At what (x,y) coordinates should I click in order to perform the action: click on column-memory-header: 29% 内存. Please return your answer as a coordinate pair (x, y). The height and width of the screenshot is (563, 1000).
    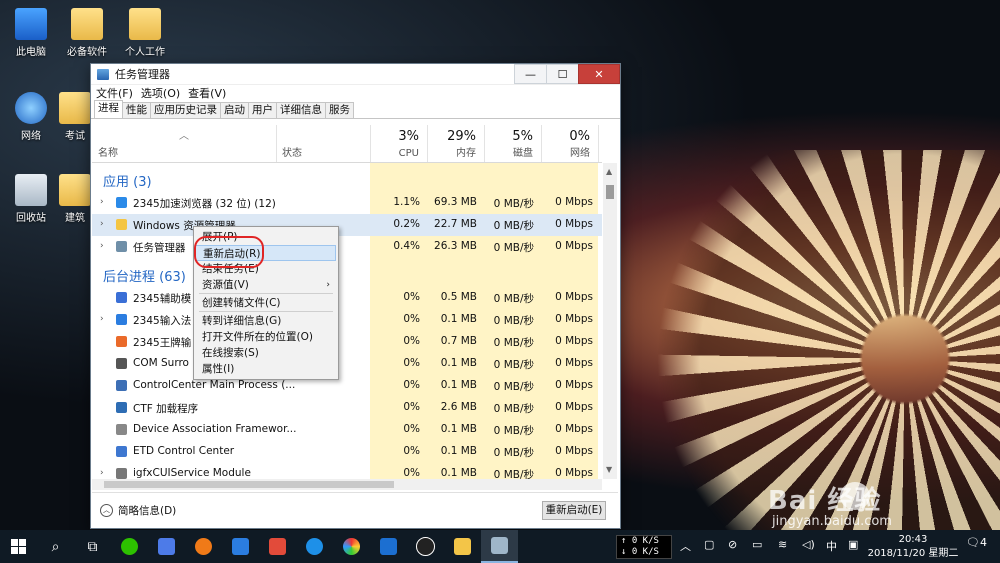
    Looking at the image, I should click on (456, 143).